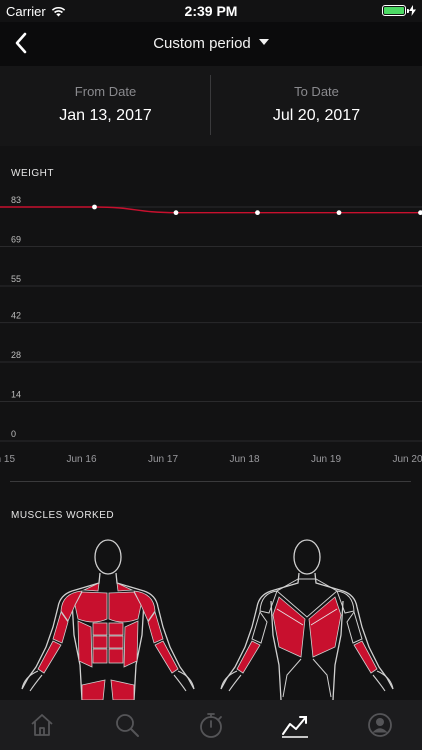 This screenshot has width=422, height=750. I want to click on home-icon, so click(42, 725).